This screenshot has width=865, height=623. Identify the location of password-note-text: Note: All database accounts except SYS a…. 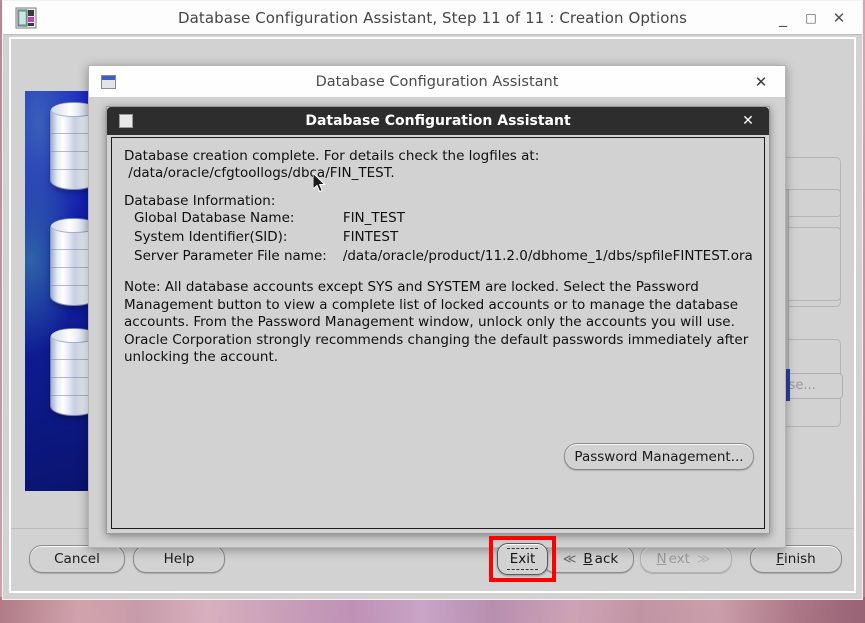
(436, 322).